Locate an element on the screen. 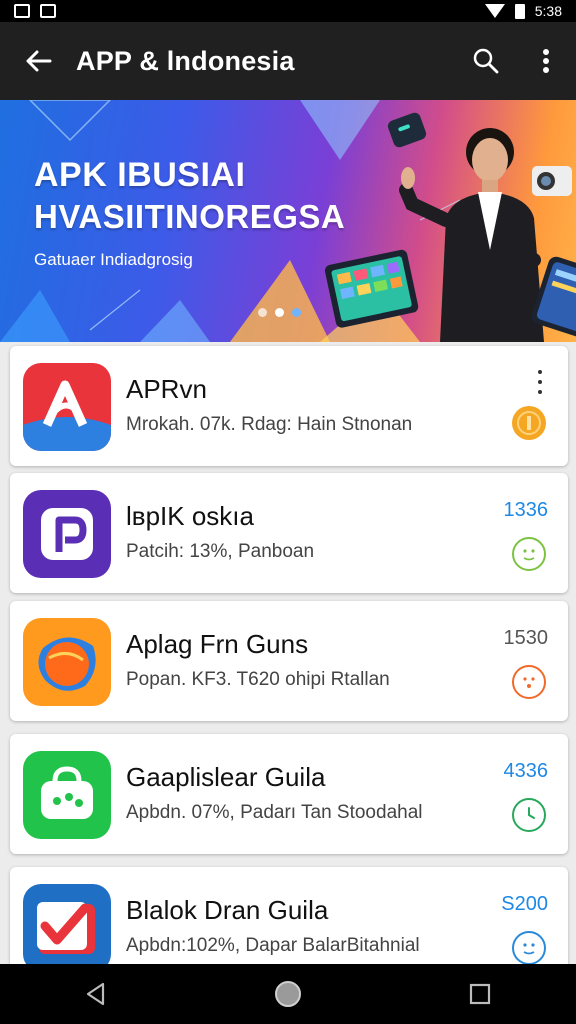 This screenshot has height=1024, width=576. app-name: APRvn is located at coordinates (166, 389).